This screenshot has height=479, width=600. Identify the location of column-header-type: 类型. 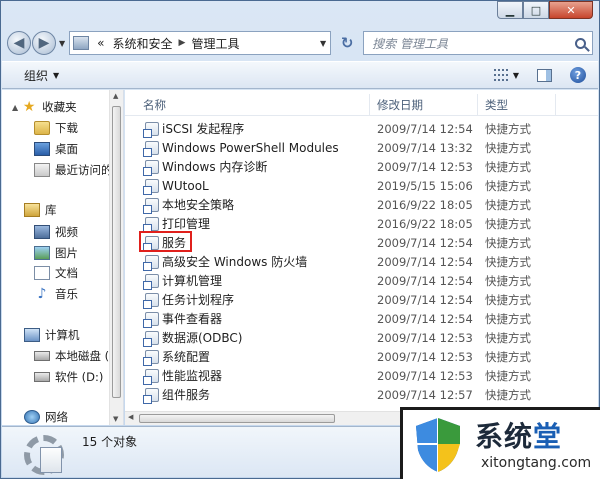
(496, 105).